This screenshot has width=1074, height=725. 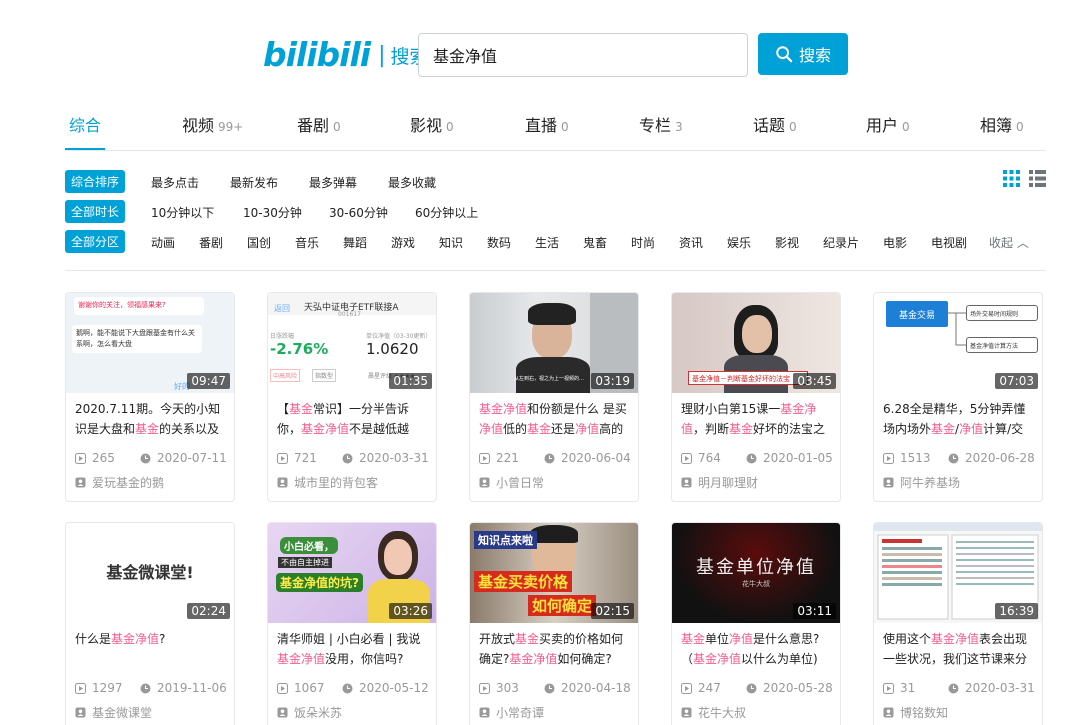 What do you see at coordinates (491, 429) in the screenshot?
I see `title-keyword-highlight: 净值` at bounding box center [491, 429].